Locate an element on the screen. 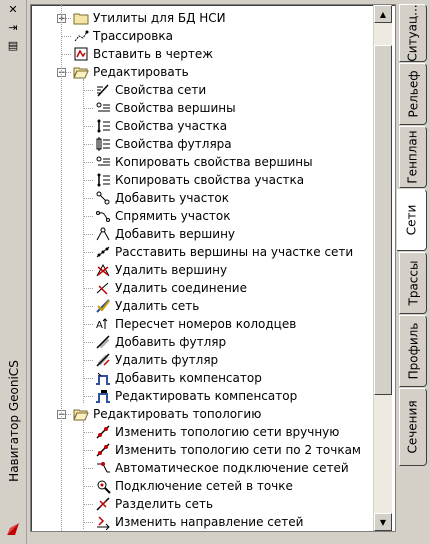  window-titlebar: ✕ ⇥ ▤ Навигатор GeoniCS is located at coordinates (13, 272).